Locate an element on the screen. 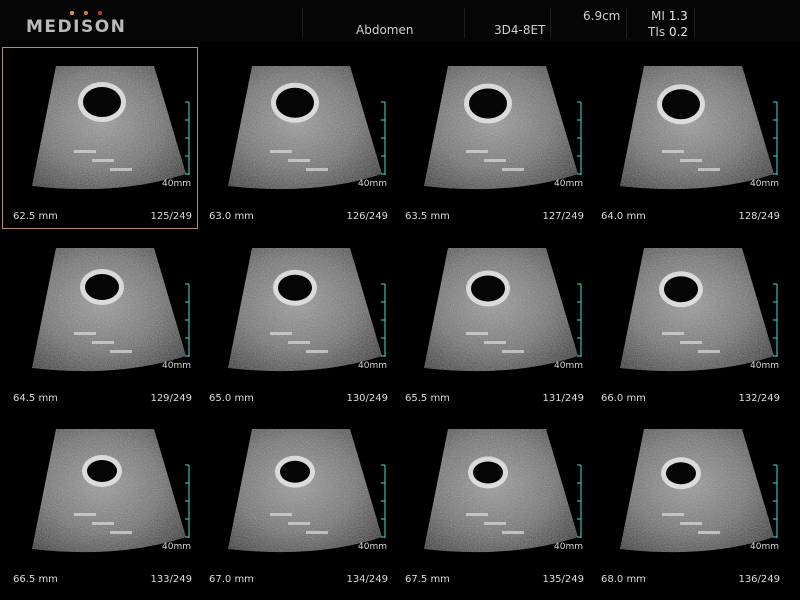  slice-cell: 40mm 67.5 mm 135/249 is located at coordinates (494, 504).